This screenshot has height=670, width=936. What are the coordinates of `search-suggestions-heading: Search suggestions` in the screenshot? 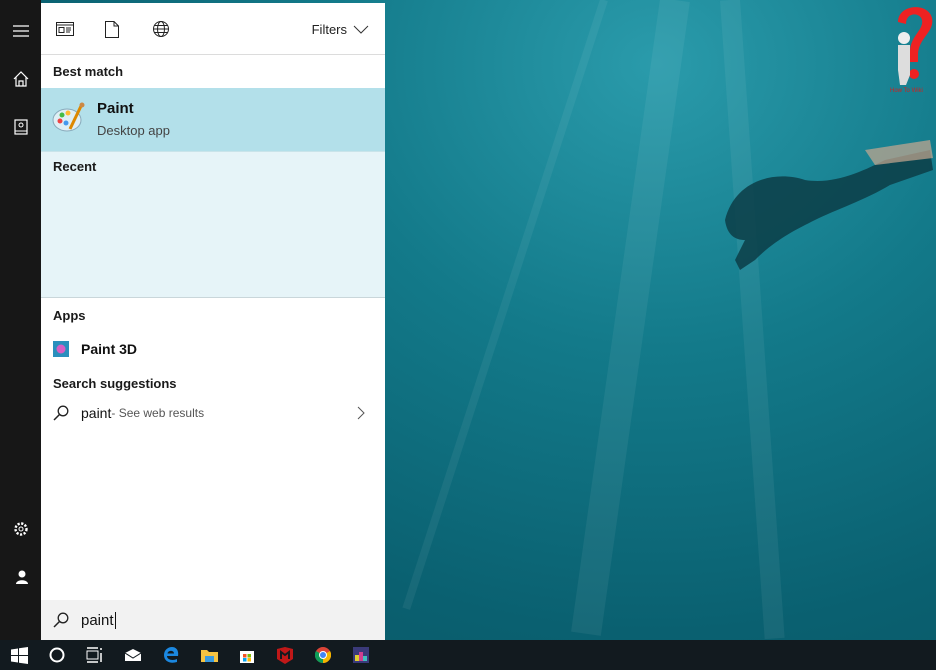 It's located at (115, 383).